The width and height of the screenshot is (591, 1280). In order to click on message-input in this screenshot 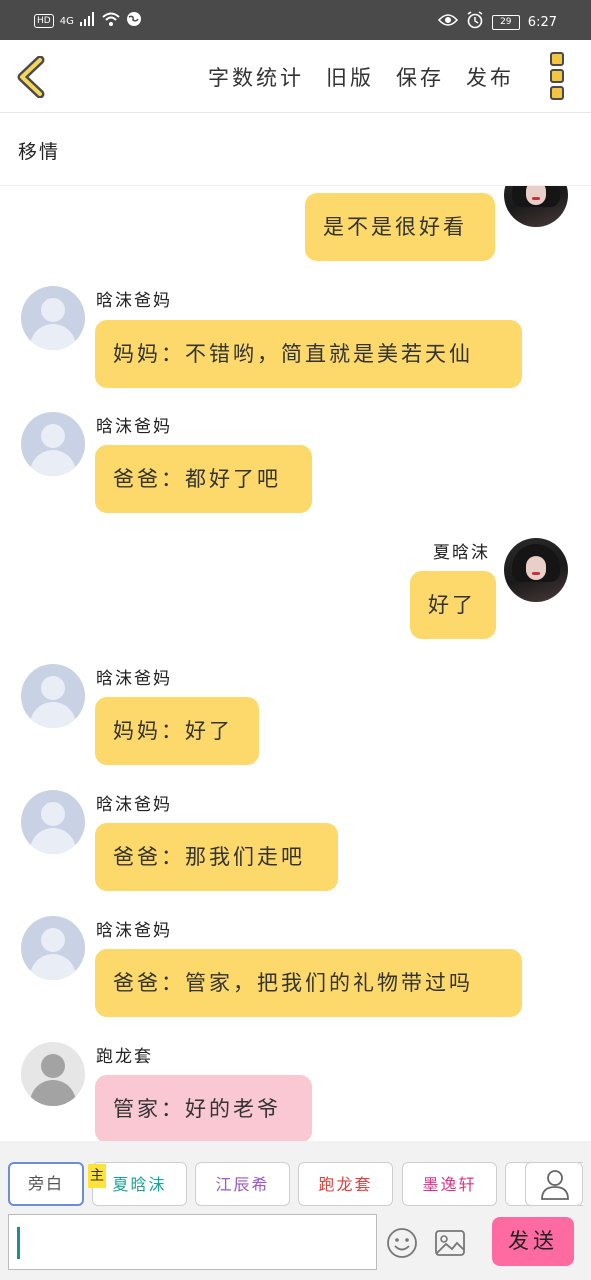, I will do `click(192, 1242)`.